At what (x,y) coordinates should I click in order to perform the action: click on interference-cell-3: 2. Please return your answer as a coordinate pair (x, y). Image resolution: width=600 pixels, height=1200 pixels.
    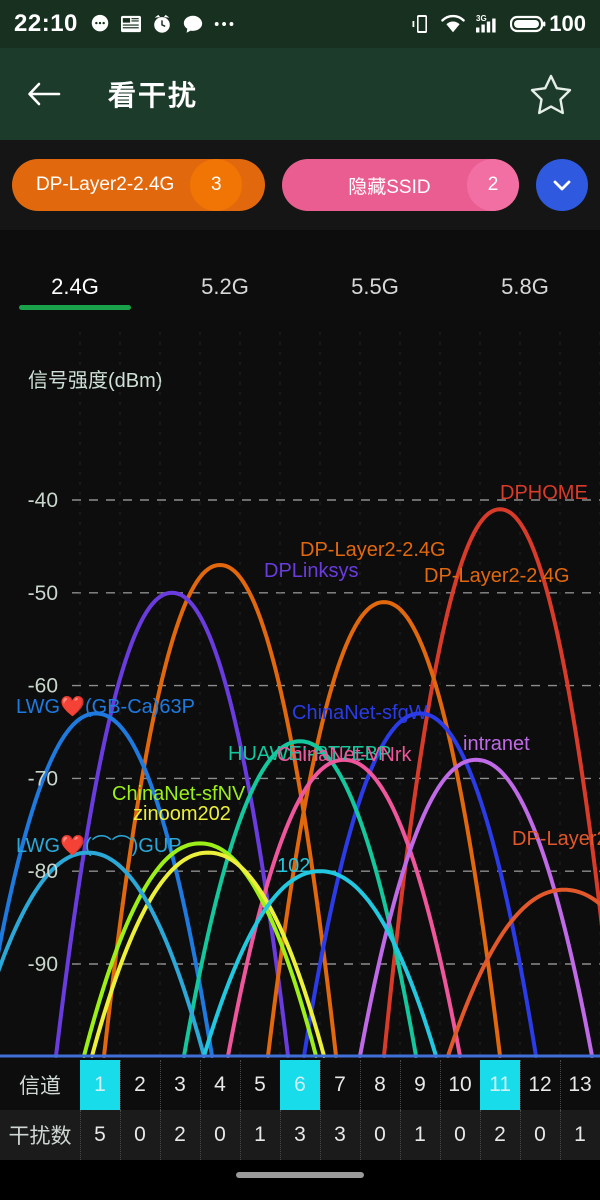
    Looking at the image, I should click on (180, 1135).